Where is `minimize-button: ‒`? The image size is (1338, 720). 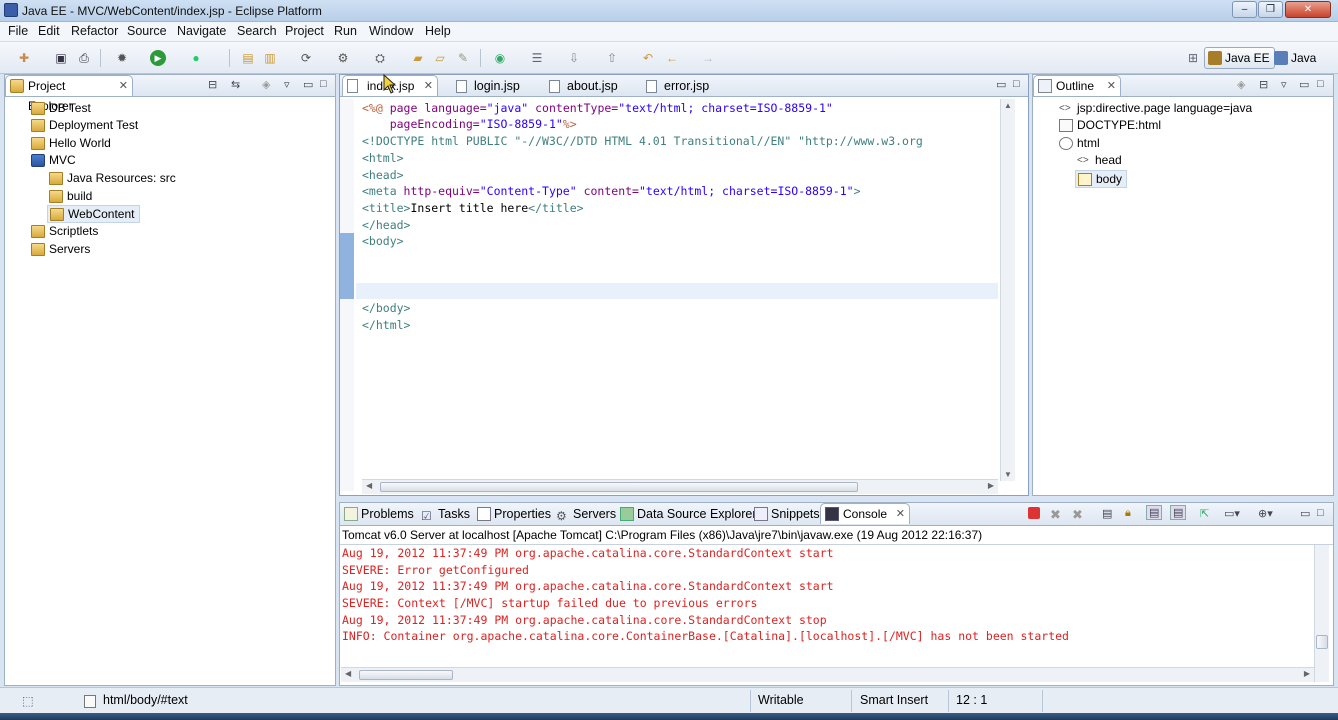
minimize-button: ‒ is located at coordinates (1244, 9).